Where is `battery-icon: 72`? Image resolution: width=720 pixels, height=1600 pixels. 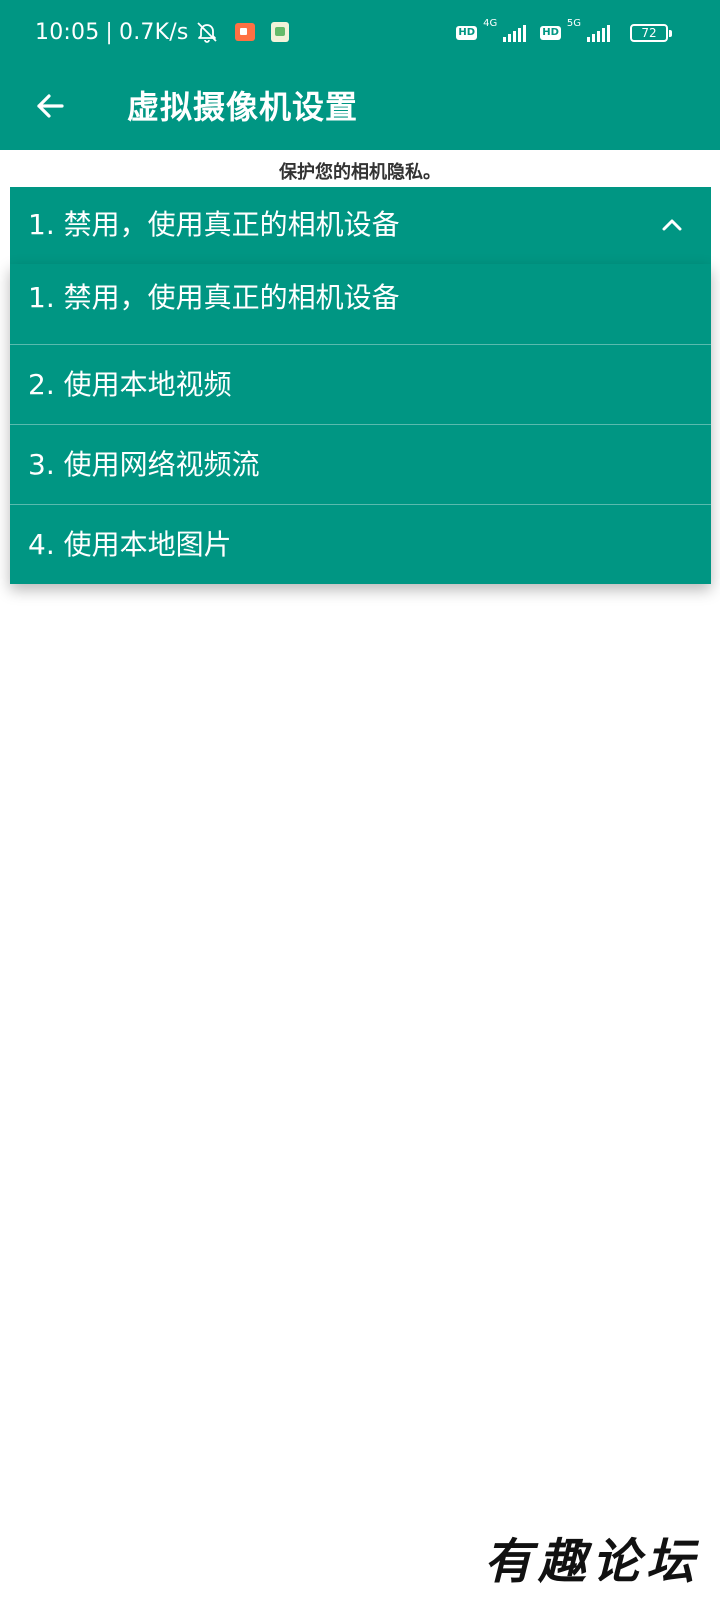
battery-icon: 72 is located at coordinates (651, 33).